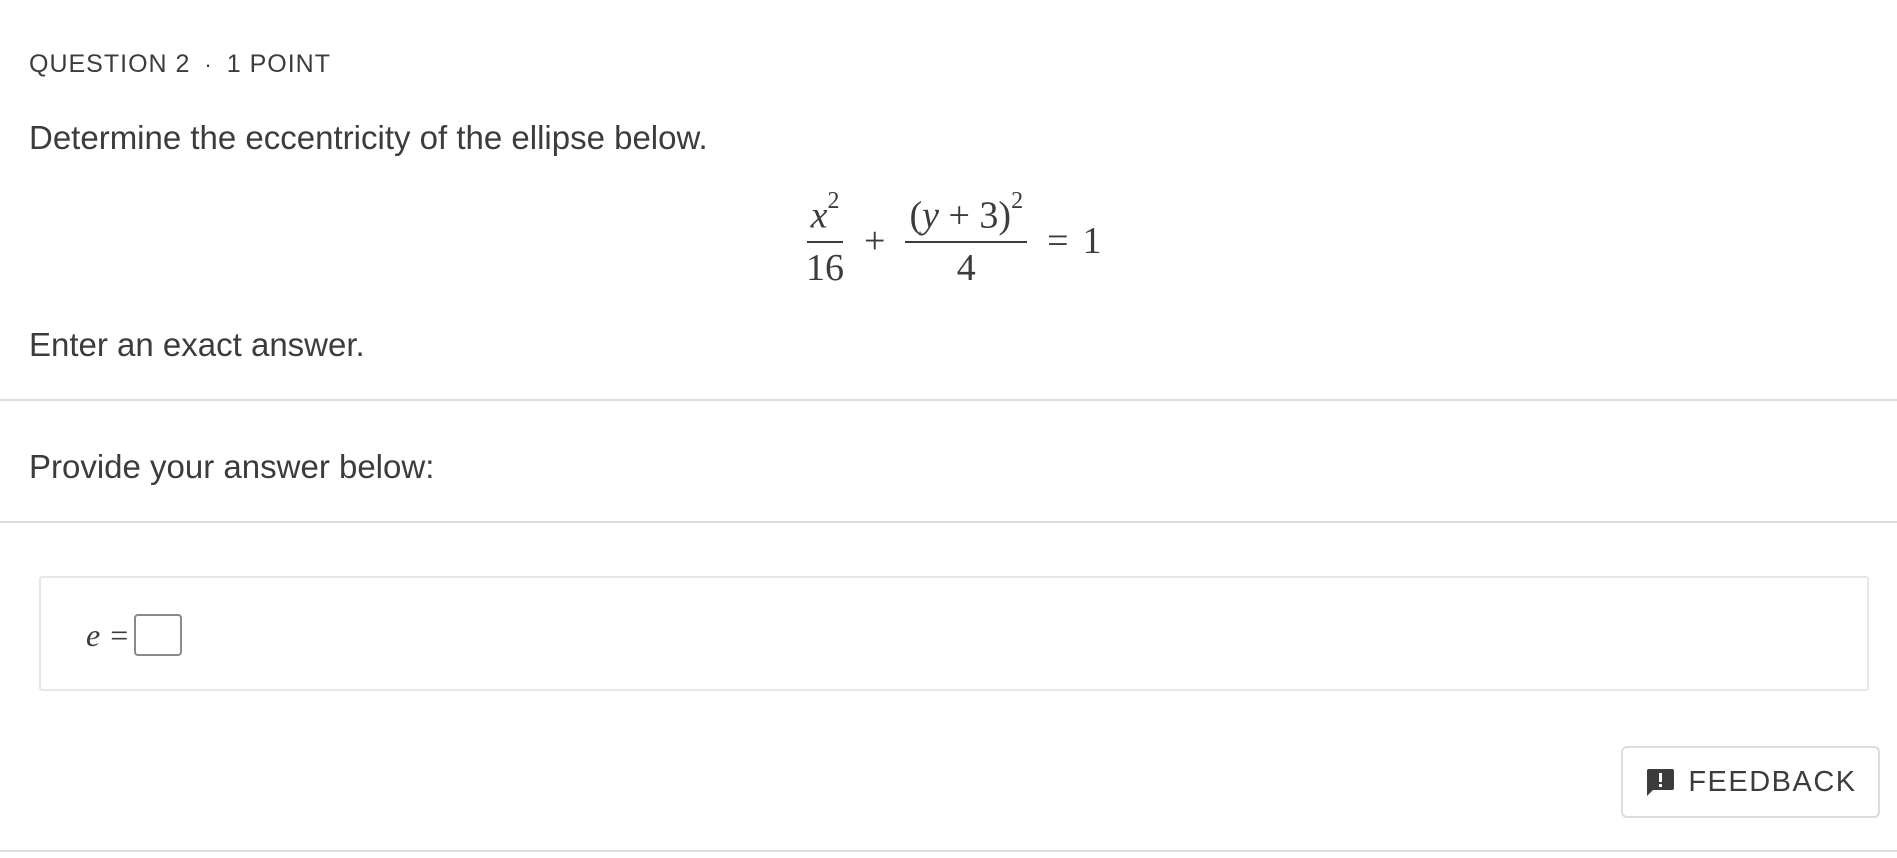 Image resolution: width=1897 pixels, height=858 pixels. Describe the element at coordinates (825, 267) in the screenshot. I see `fraction-x-denominator: 16` at that location.